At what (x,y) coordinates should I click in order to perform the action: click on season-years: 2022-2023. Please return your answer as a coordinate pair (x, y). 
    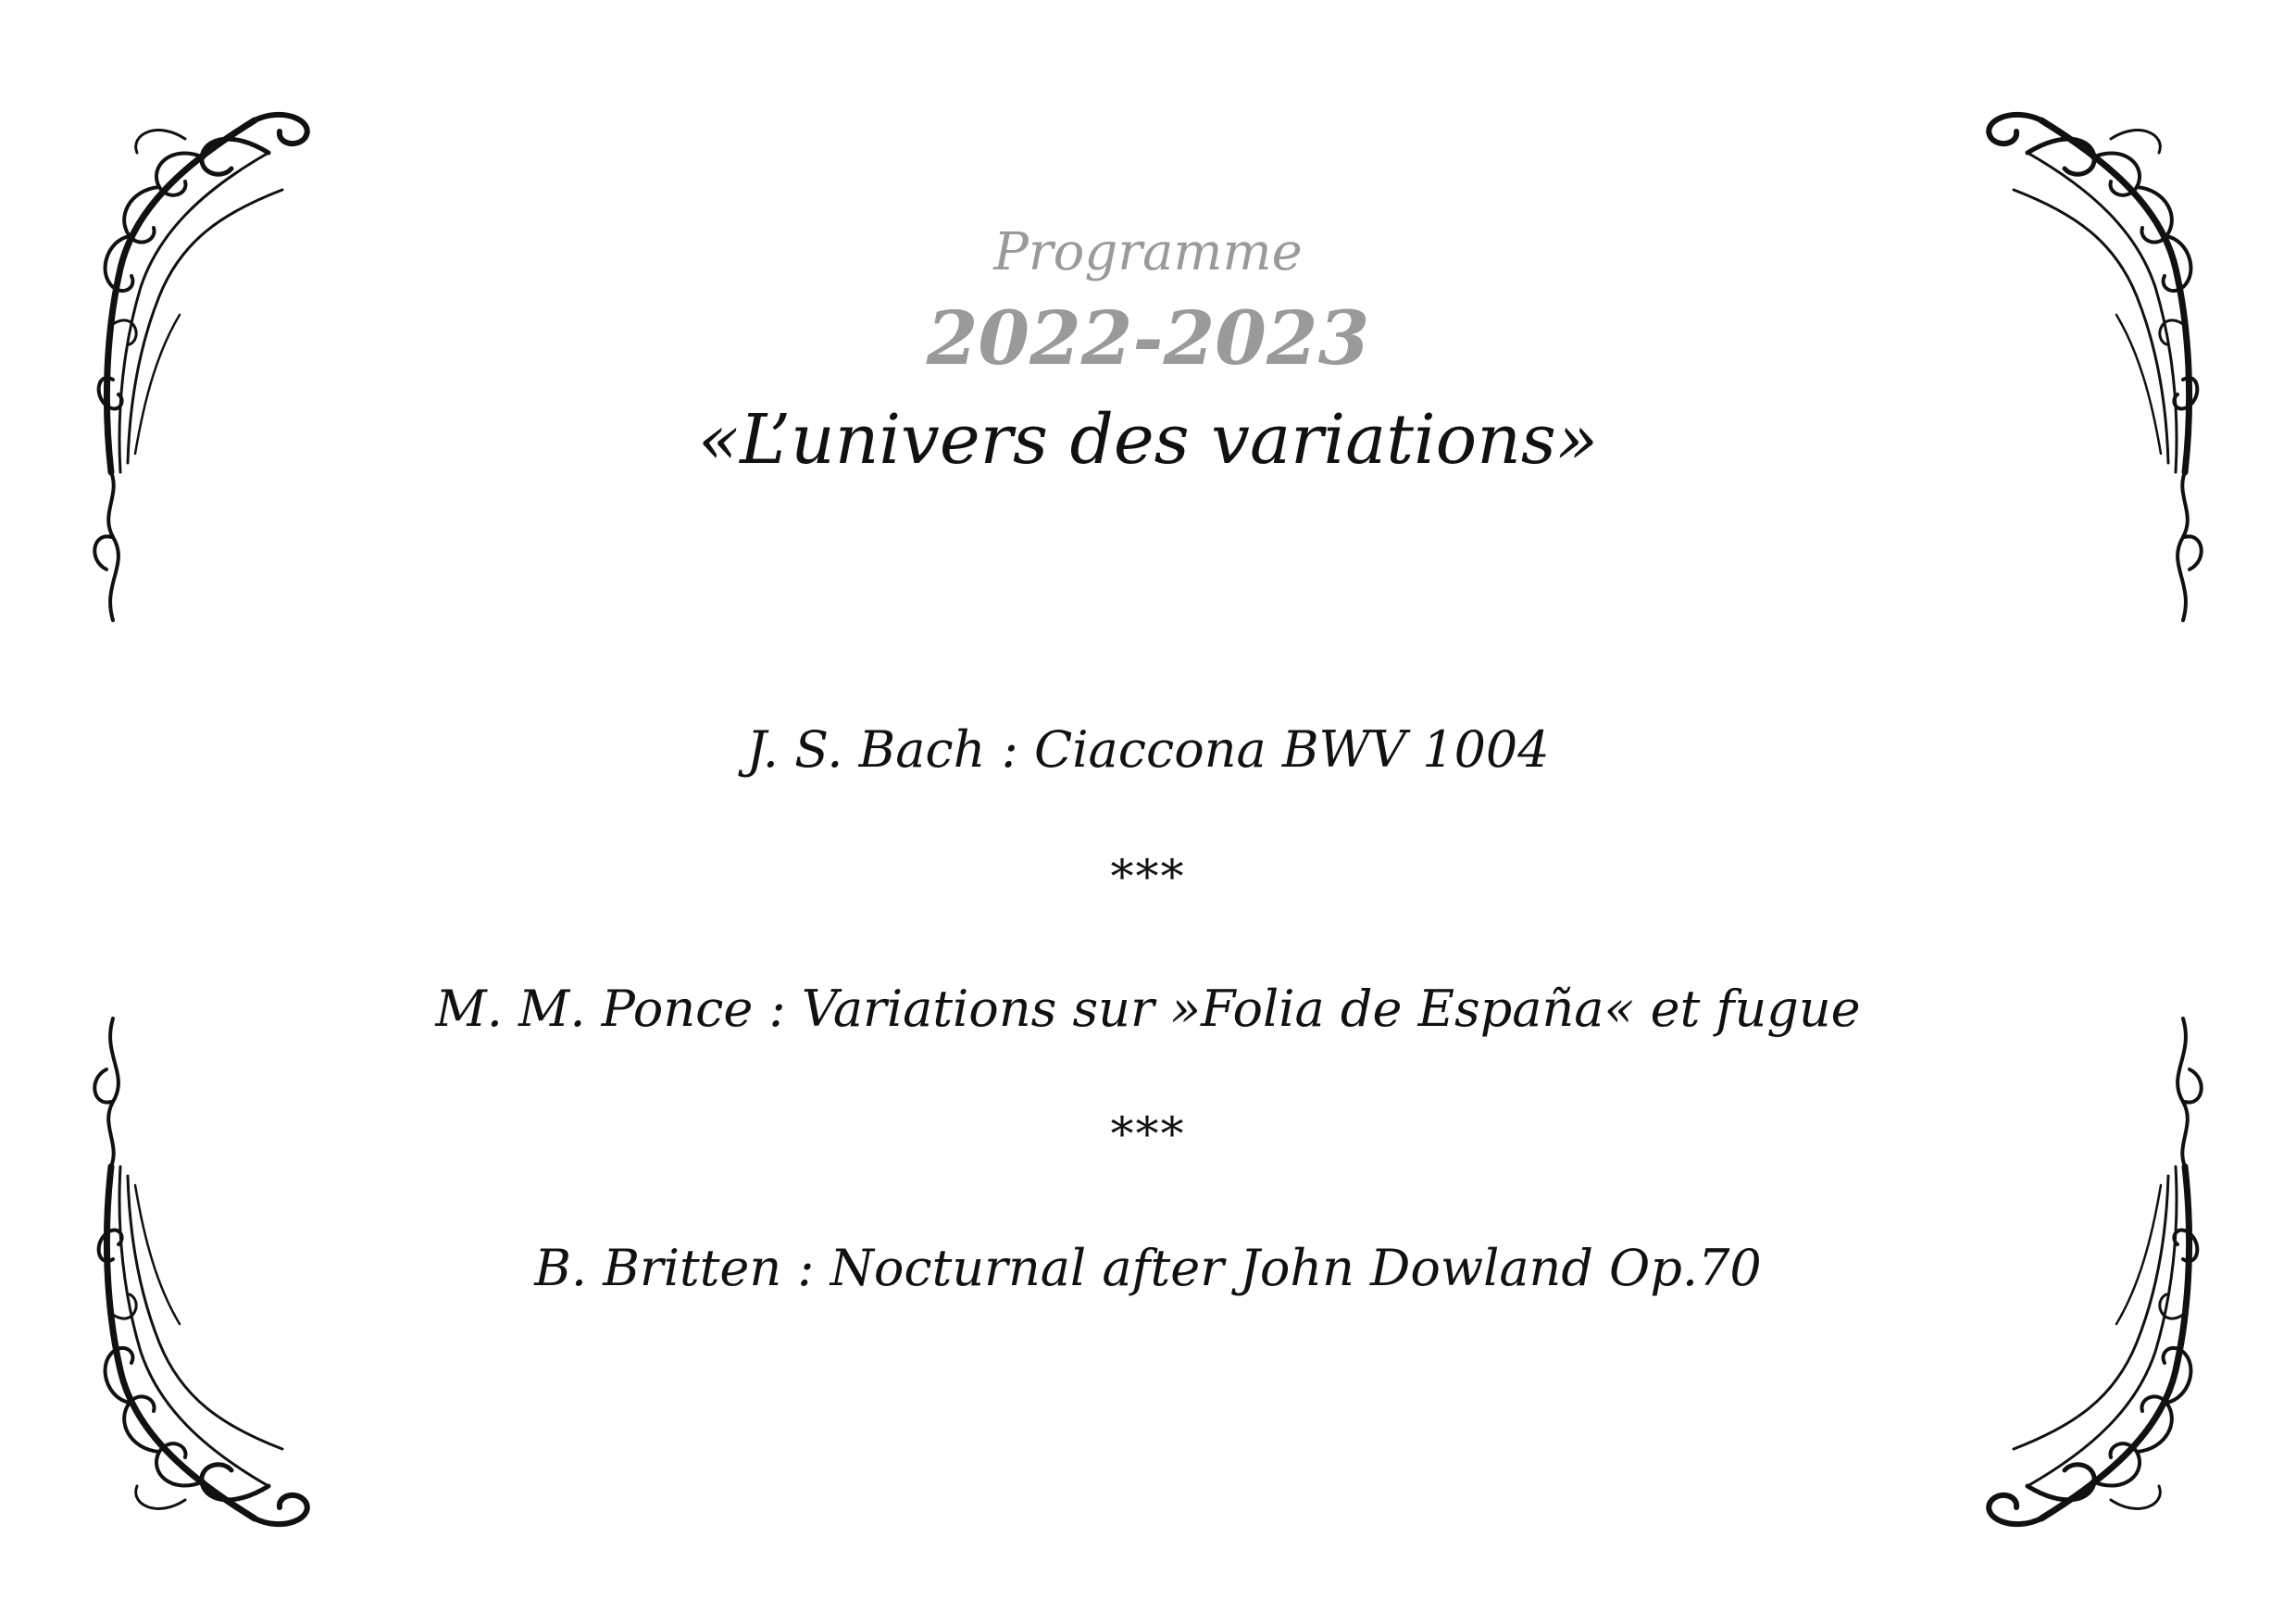
    Looking at the image, I should click on (1148, 337).